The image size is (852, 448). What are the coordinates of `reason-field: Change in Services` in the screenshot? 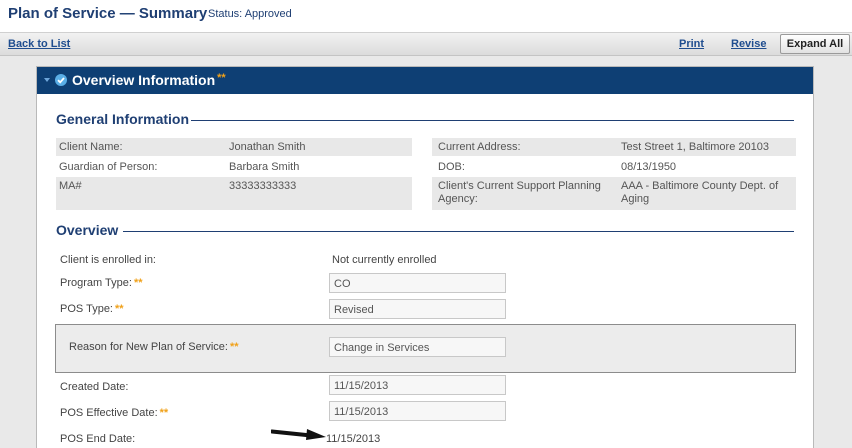 It's located at (417, 347).